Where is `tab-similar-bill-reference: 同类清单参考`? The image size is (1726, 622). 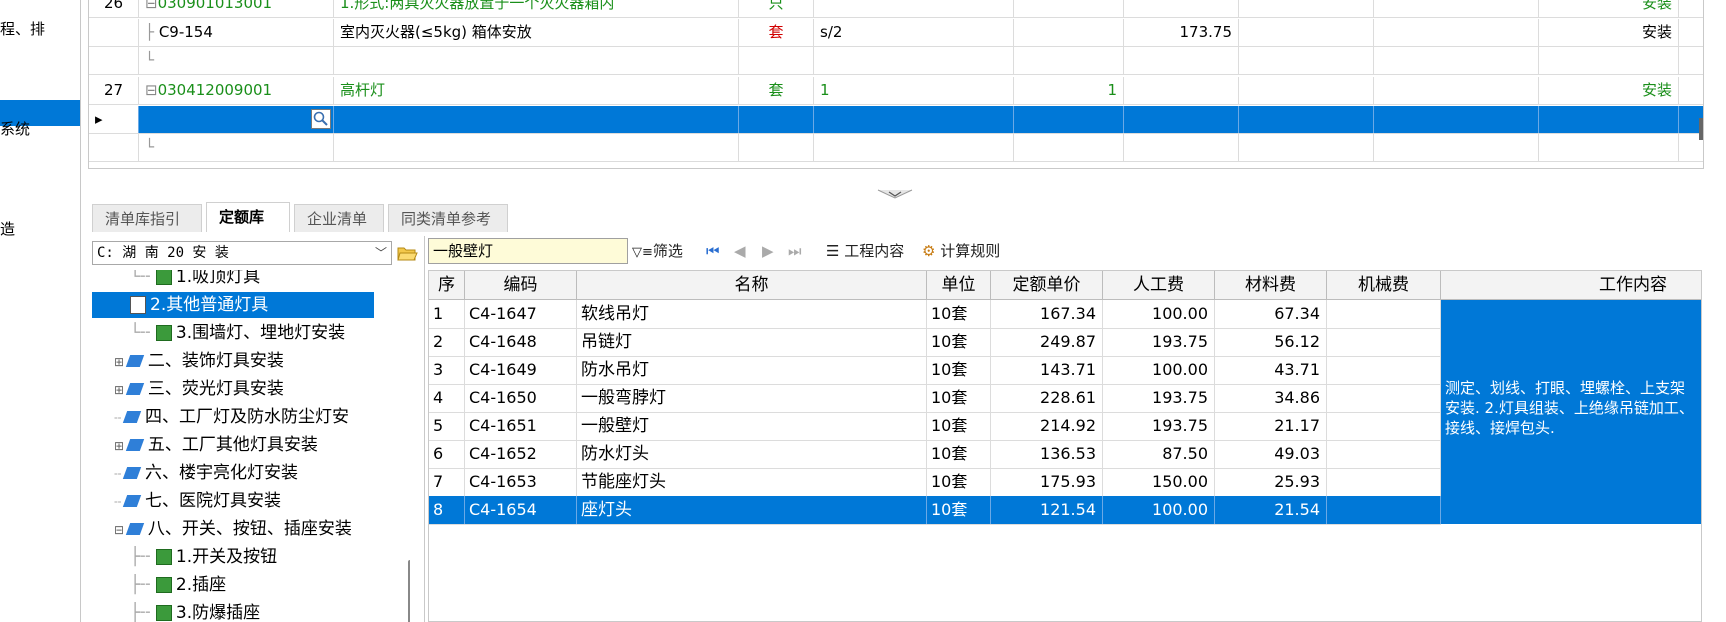 tab-similar-bill-reference: 同类清单参考 is located at coordinates (448, 218).